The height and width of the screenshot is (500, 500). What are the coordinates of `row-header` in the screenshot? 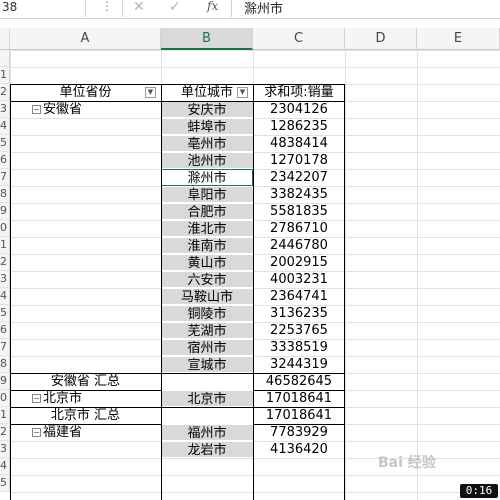 It's located at (5, 58).